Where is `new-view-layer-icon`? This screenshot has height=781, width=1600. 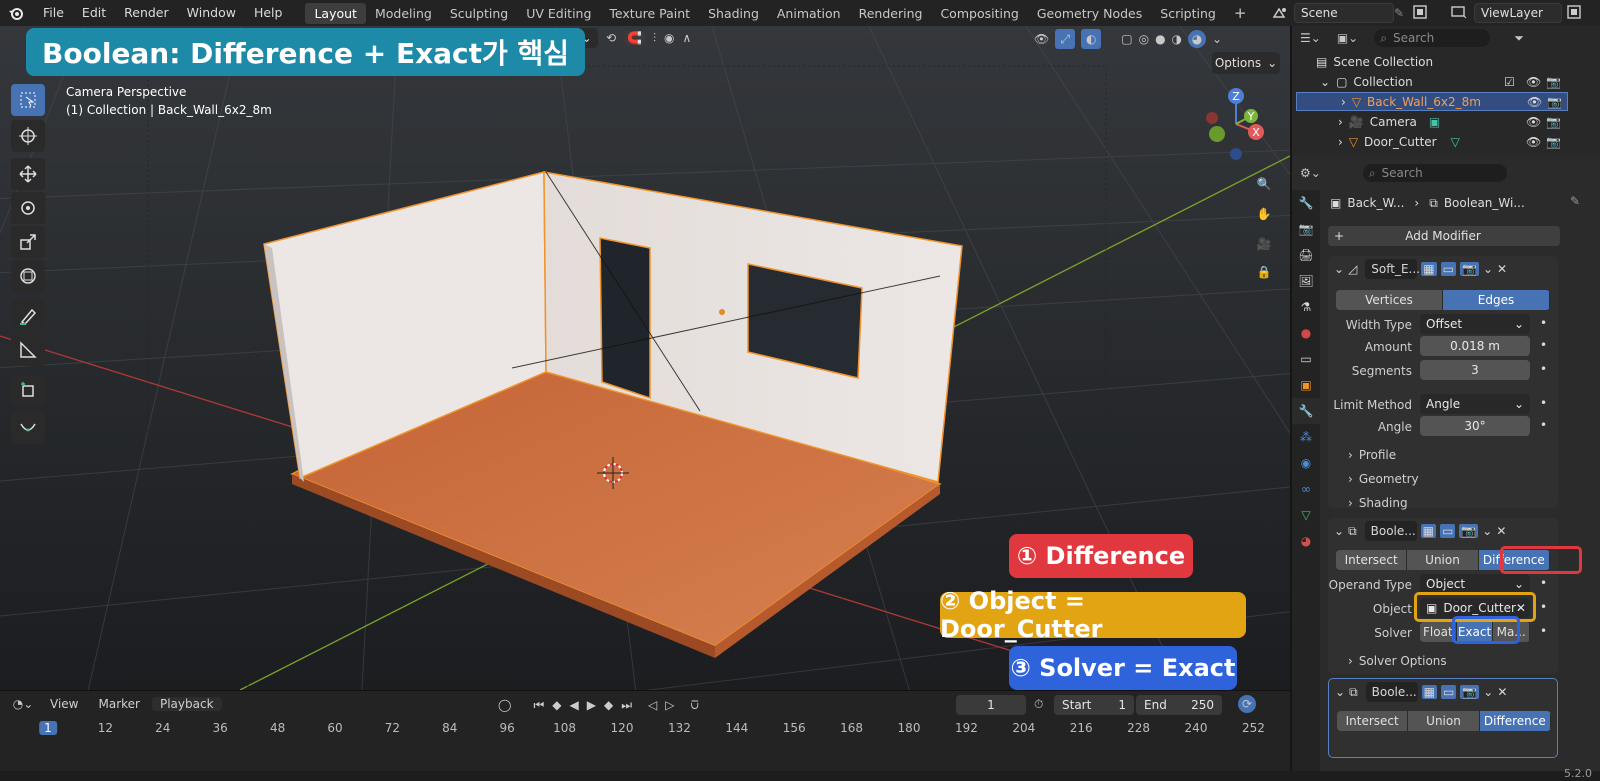
new-view-layer-icon is located at coordinates (1574, 12).